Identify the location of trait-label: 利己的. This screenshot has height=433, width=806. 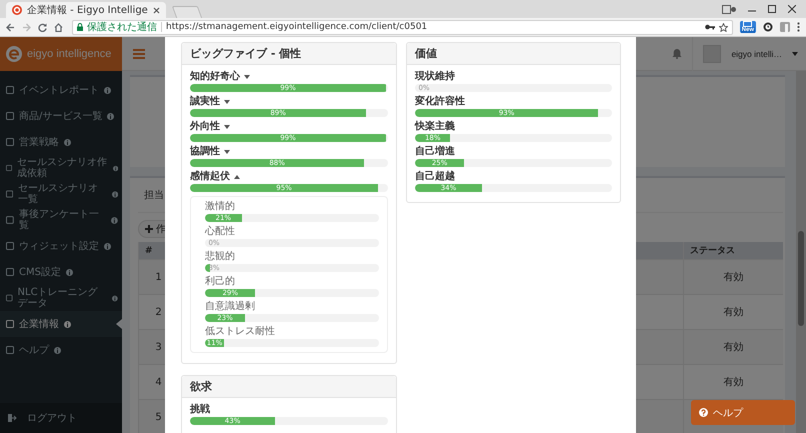
(220, 282).